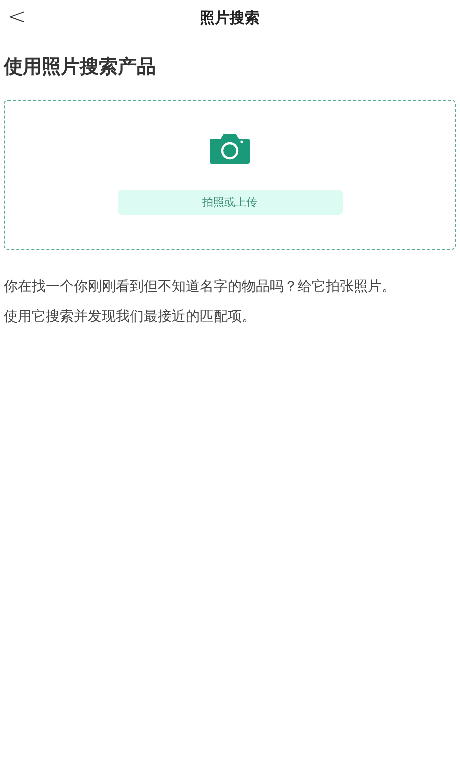 This screenshot has height=759, width=460. What do you see at coordinates (200, 287) in the screenshot?
I see `description-text: 你在找一个你刚刚看到但不知道名字的物品吗？给它拍张照片。` at bounding box center [200, 287].